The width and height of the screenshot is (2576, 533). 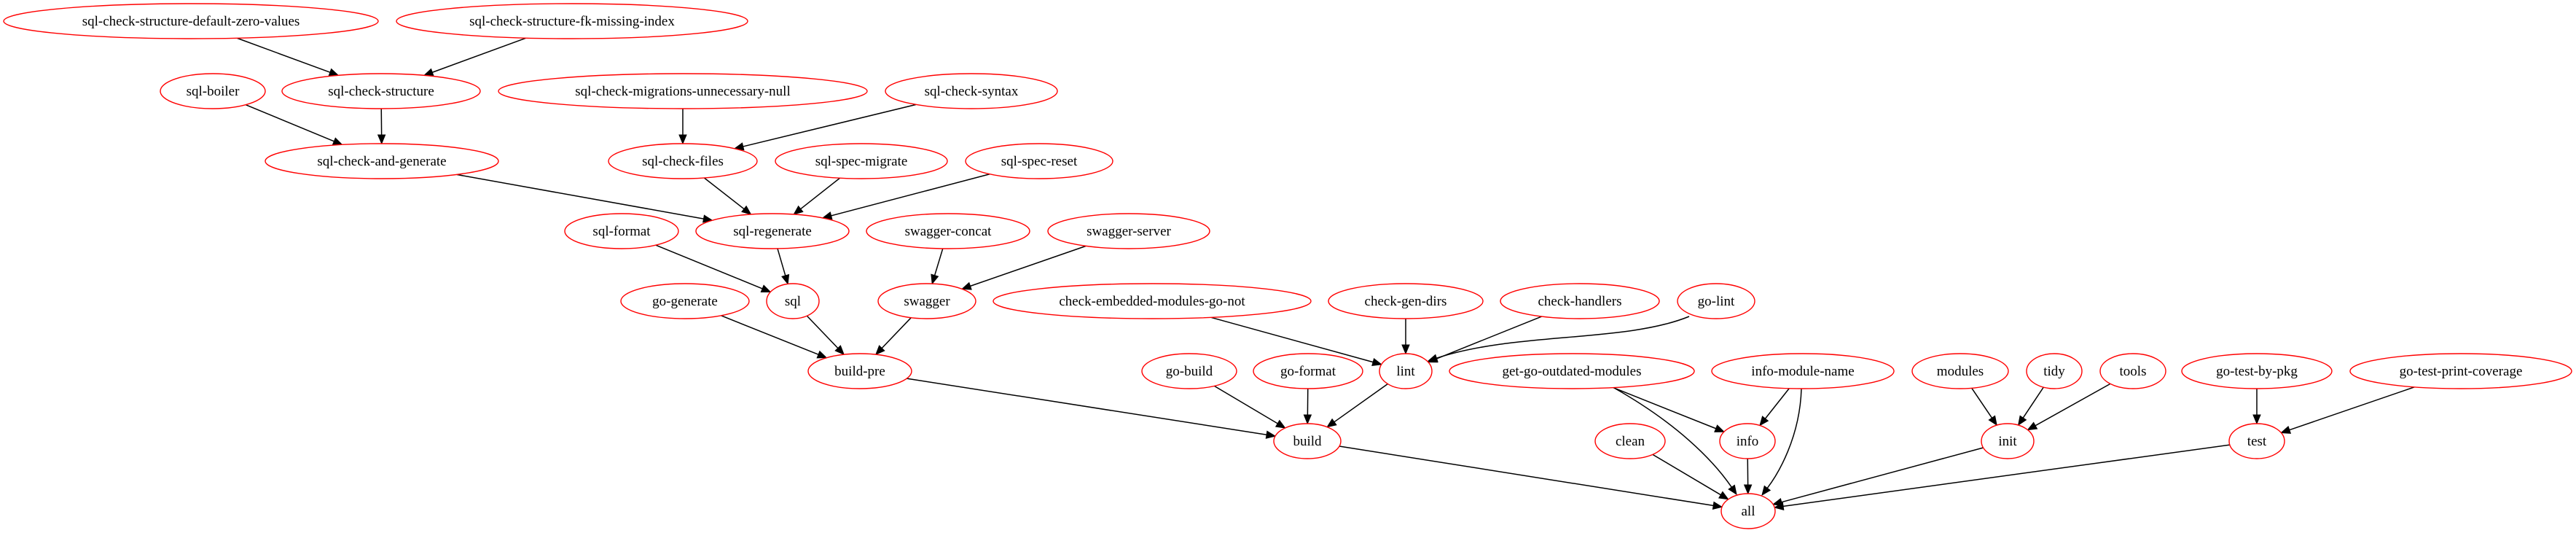 I want to click on node-sql-check-structure-default-zero-values: sql-check-structure-default-zero-values, so click(x=191, y=21).